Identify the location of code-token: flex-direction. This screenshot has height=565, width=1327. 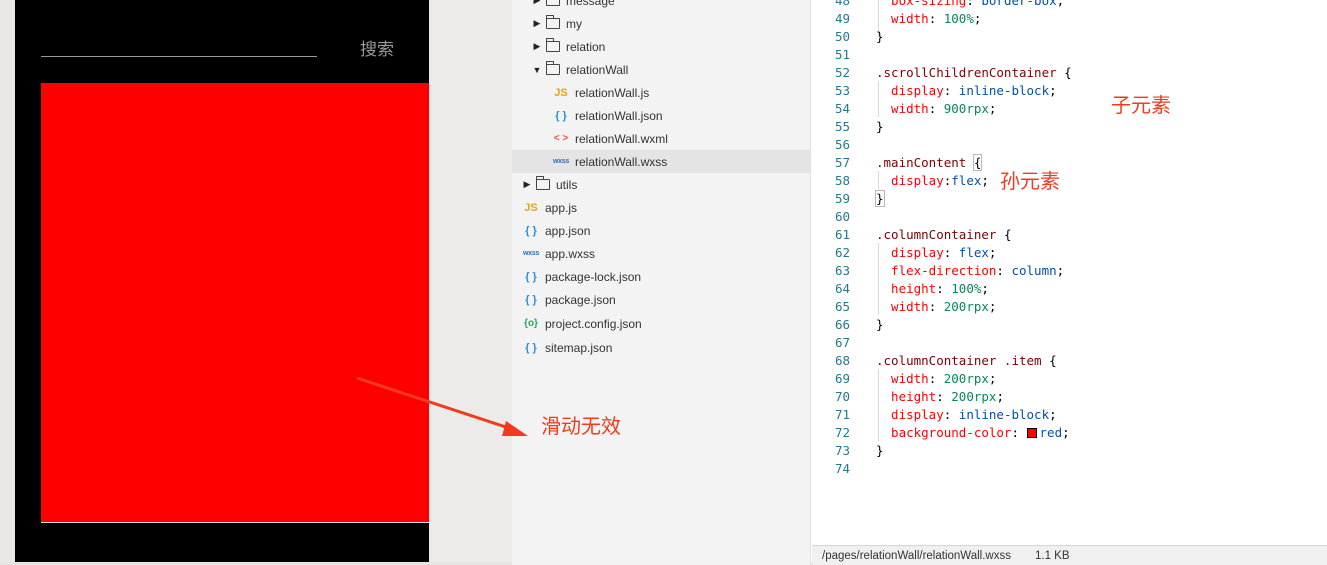
(936, 270).